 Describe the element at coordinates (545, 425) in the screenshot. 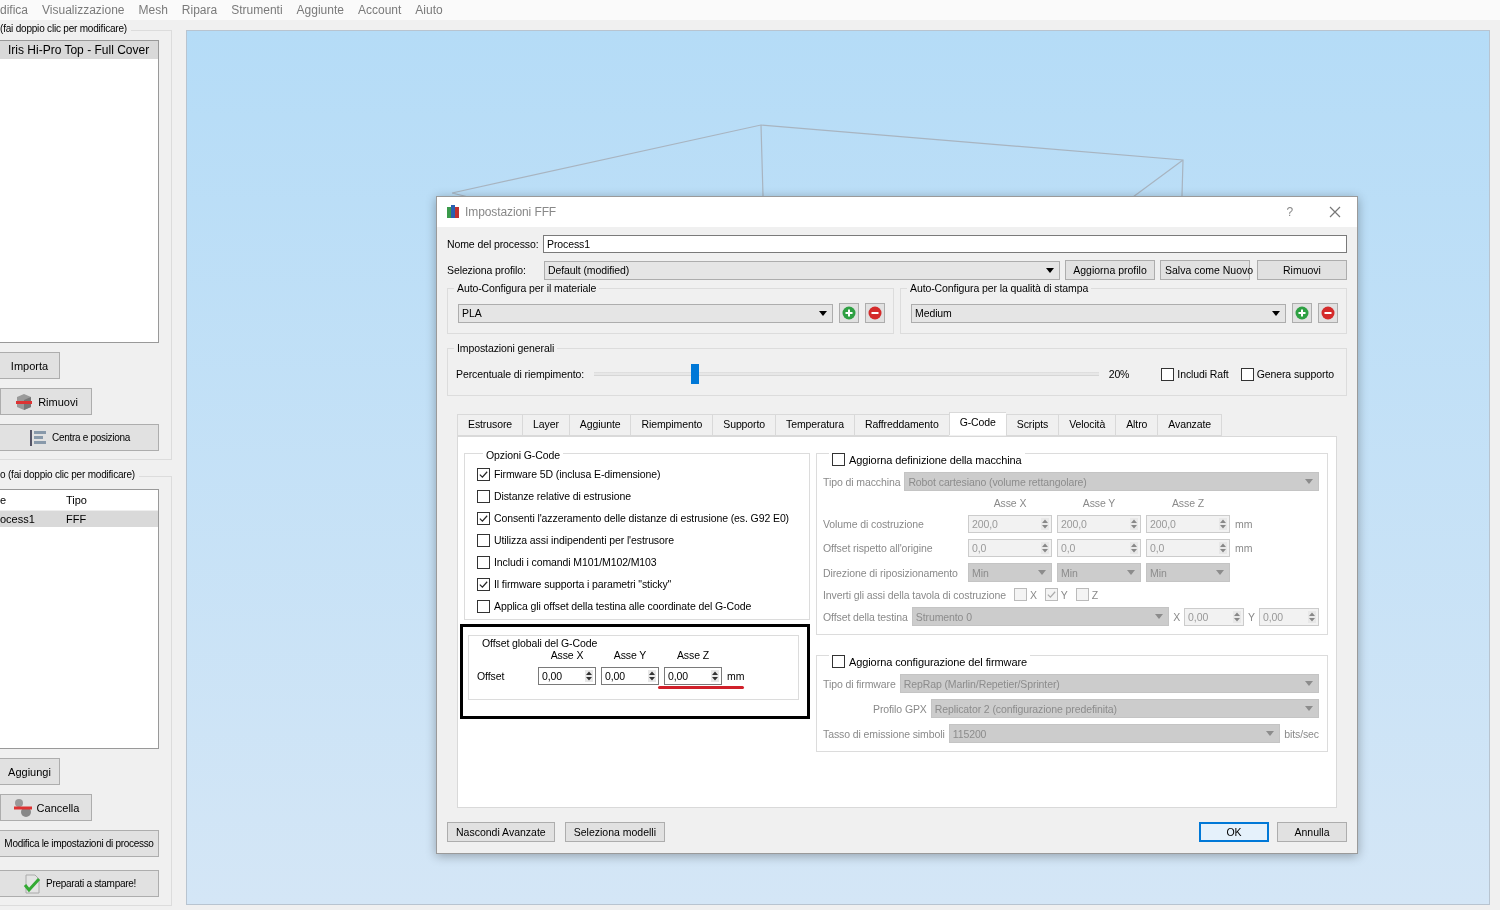

I see `tab: Layer` at that location.